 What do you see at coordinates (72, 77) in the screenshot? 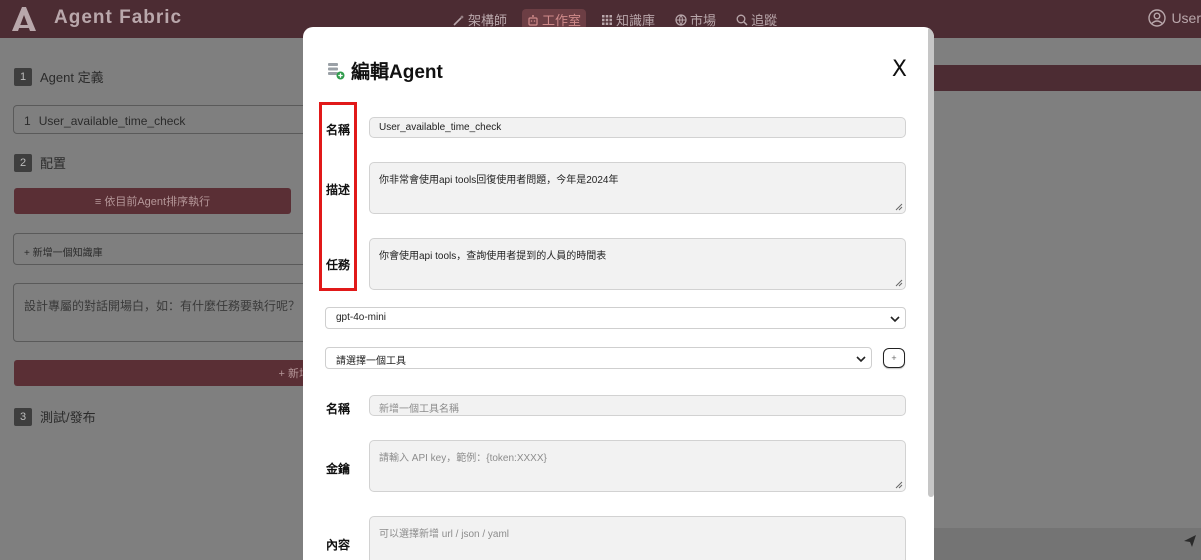
I see `step-label: Agent 定義` at bounding box center [72, 77].